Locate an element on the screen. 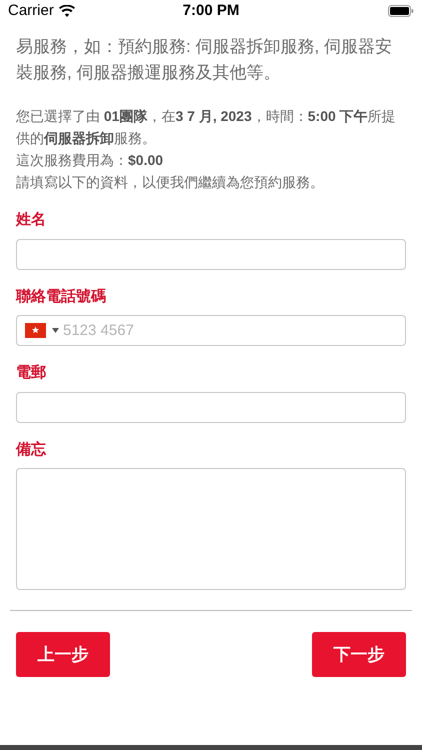 The image size is (422, 750). field-label: 備忘 is located at coordinates (32, 450).